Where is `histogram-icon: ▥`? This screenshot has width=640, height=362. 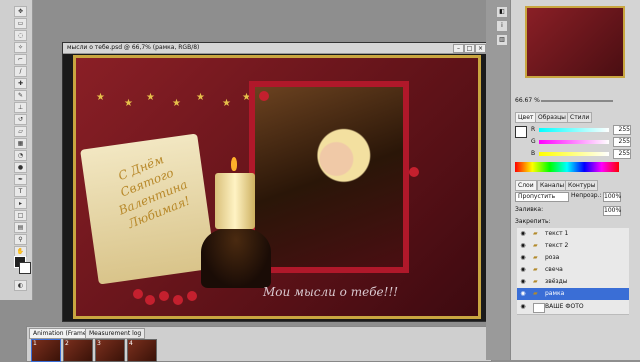
histogram-icon: ▥ is located at coordinates (502, 40).